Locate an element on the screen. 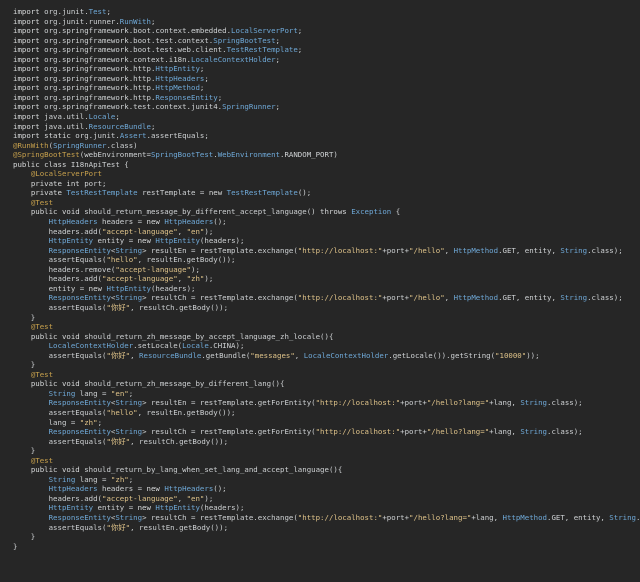 The width and height of the screenshot is (640, 582). code-text: assertEquals( is located at coordinates (60, 441).